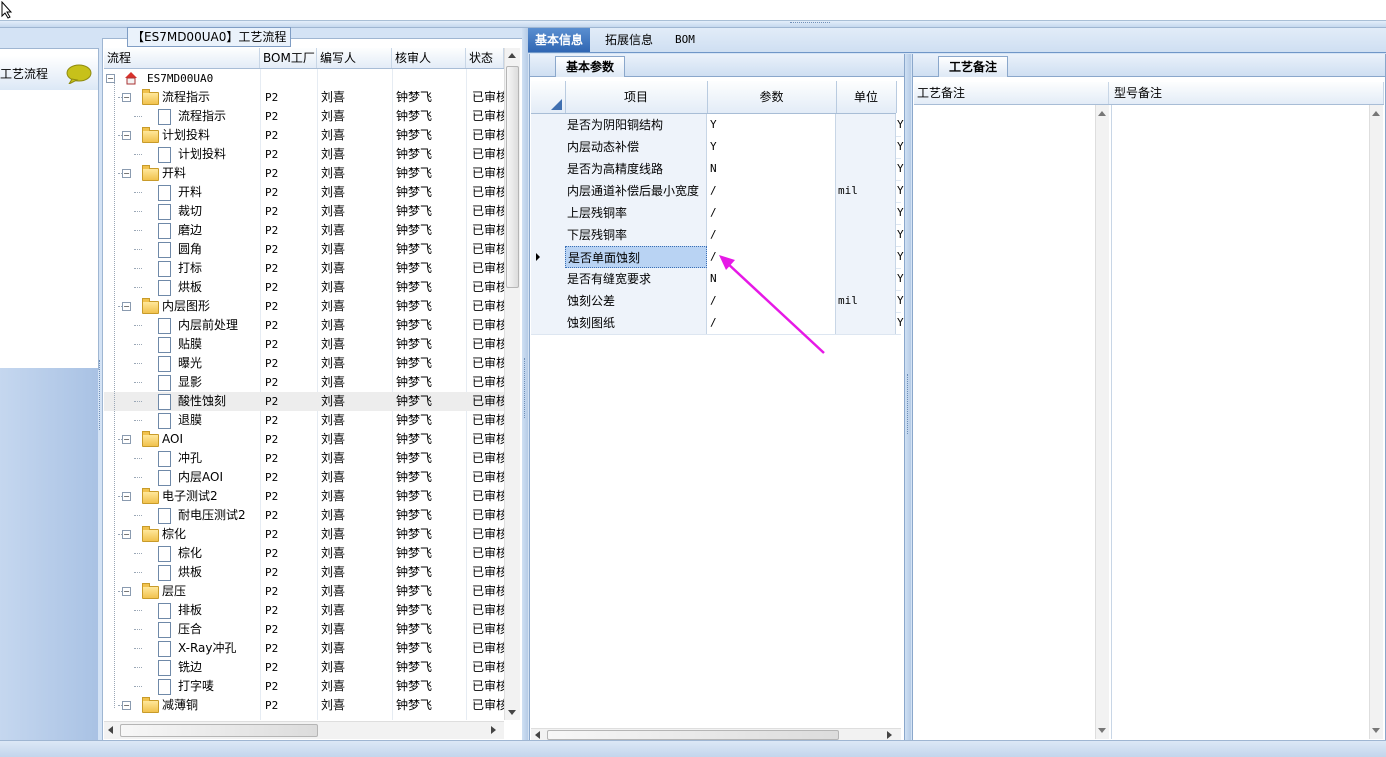 Image resolution: width=1386 pixels, height=757 pixels. What do you see at coordinates (685, 40) in the screenshot?
I see `tab-bom: BOM` at bounding box center [685, 40].